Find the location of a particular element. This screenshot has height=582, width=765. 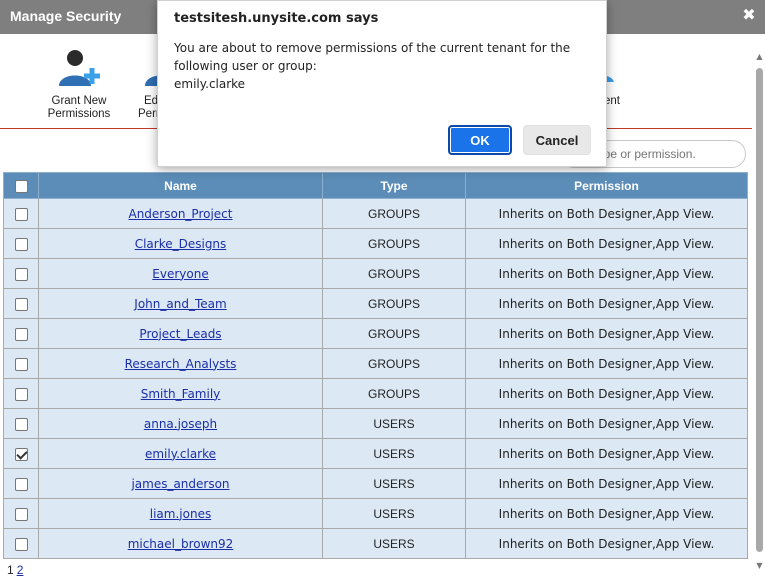

edit-permissions-button: Ed Pern is located at coordinates (142, 82).